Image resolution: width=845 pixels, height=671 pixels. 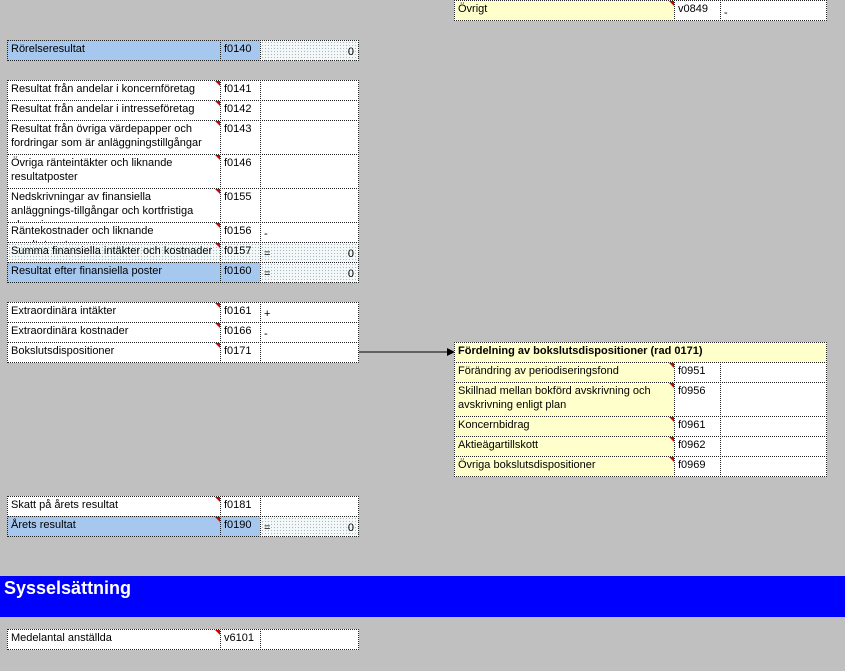 I want to click on employees-code: v6101, so click(x=240, y=639).